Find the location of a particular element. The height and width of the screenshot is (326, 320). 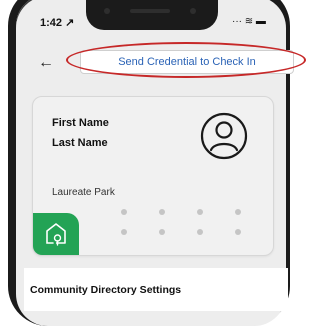

settings-panel: Community Directory Settings is located at coordinates (156, 289).